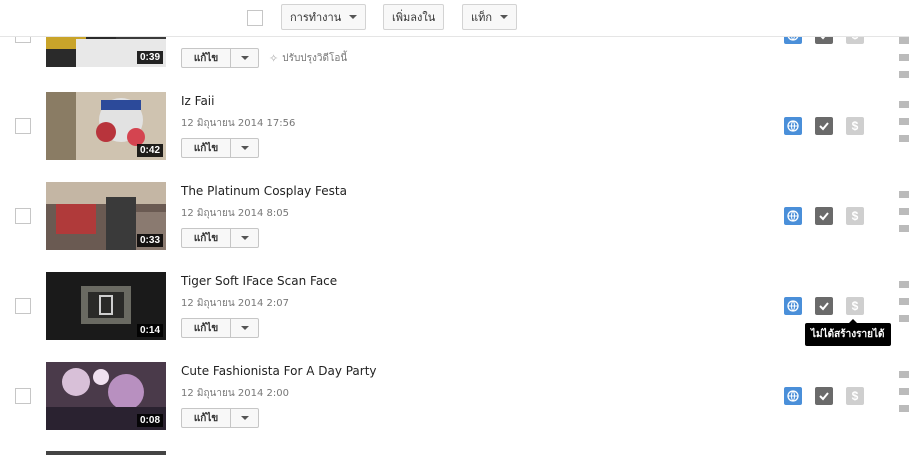  Describe the element at coordinates (316, 17) in the screenshot. I see `actions-label: การทำงาน` at that location.